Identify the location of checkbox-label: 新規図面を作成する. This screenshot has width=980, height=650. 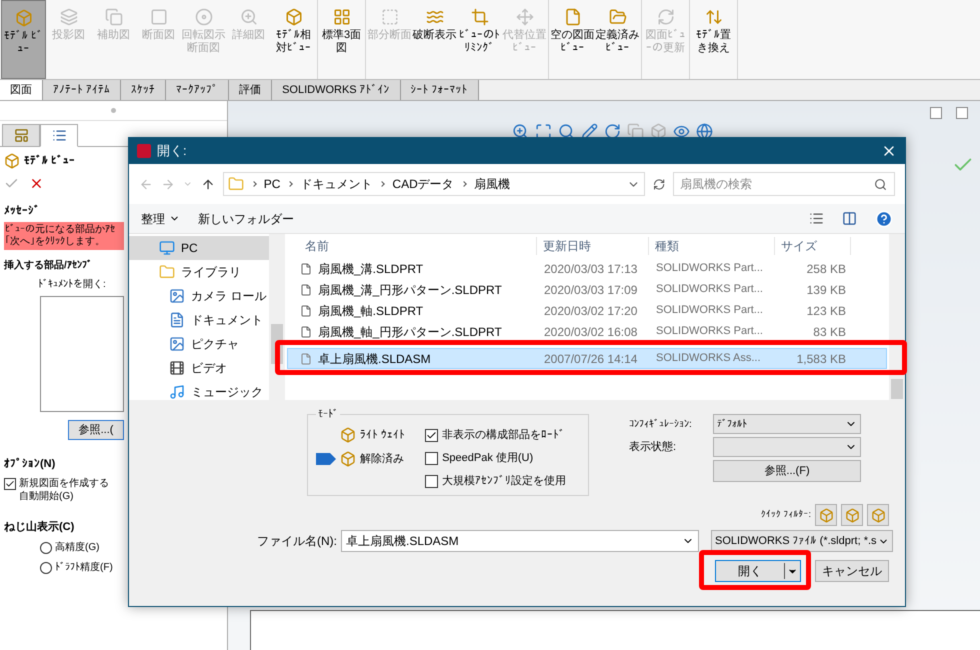
(64, 483).